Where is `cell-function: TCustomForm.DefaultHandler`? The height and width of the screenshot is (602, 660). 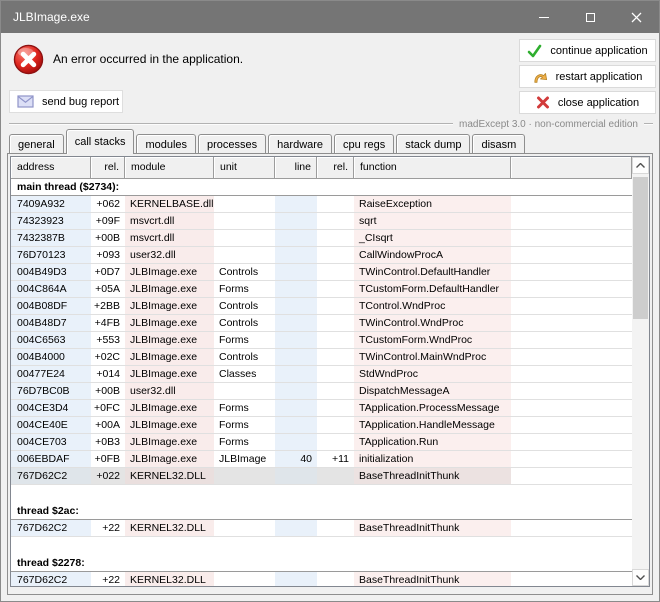 cell-function: TCustomForm.DefaultHandler is located at coordinates (432, 289).